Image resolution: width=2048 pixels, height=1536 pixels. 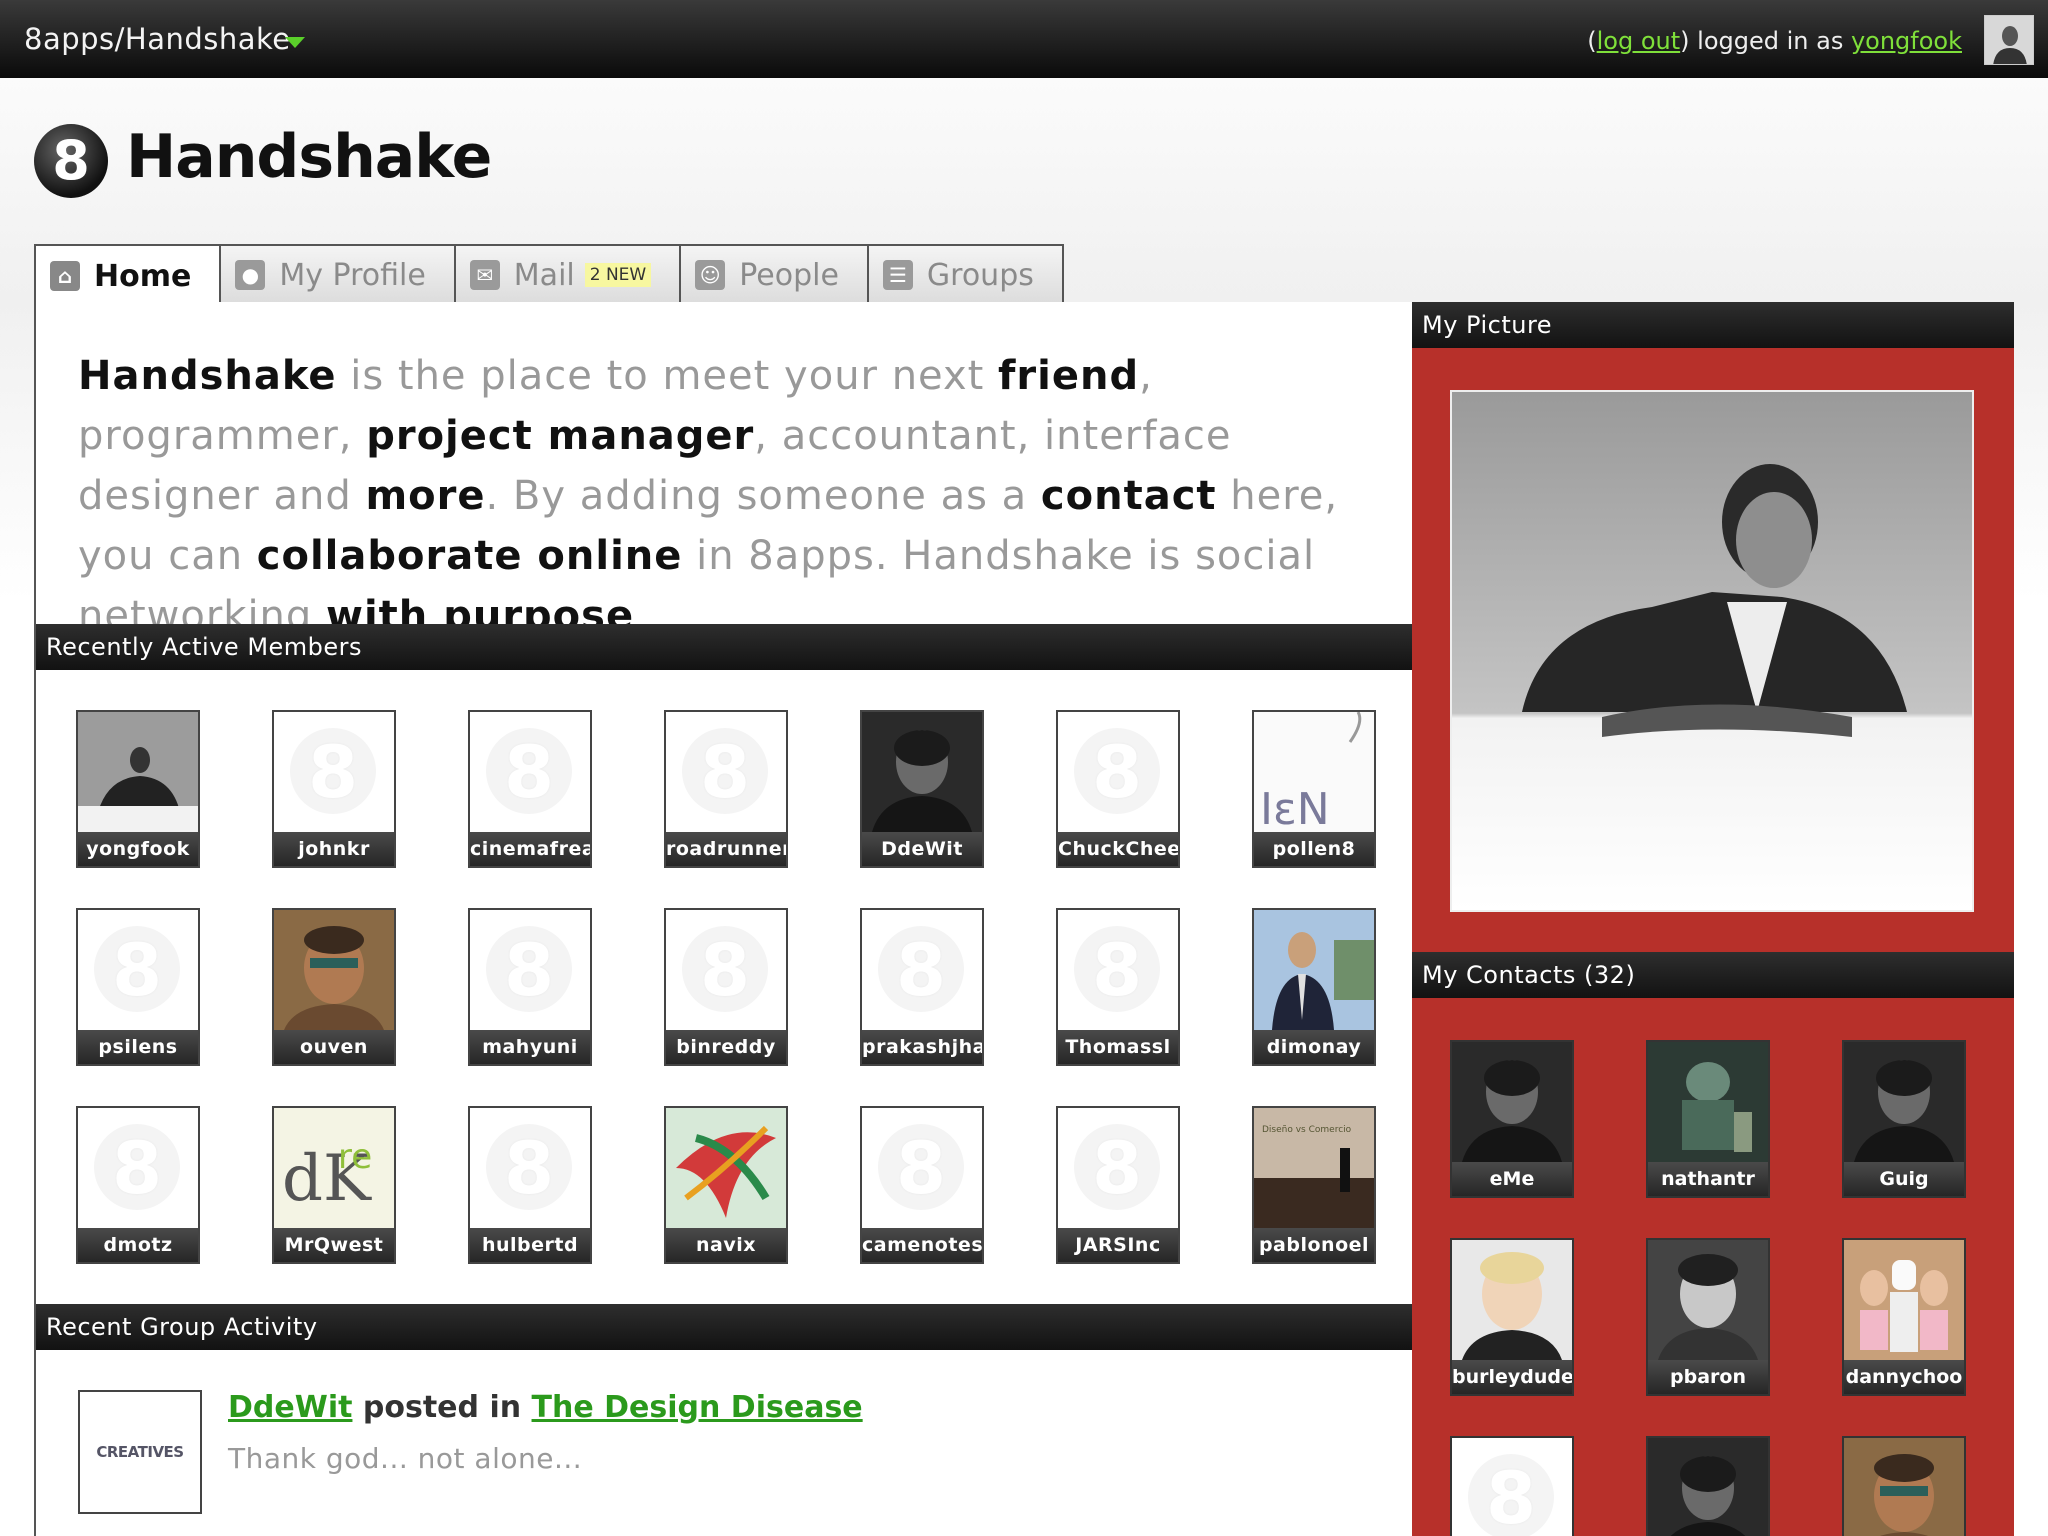 What do you see at coordinates (1307, 1130) in the screenshot?
I see `svg-text: Diseño vs Comercio` at bounding box center [1307, 1130].